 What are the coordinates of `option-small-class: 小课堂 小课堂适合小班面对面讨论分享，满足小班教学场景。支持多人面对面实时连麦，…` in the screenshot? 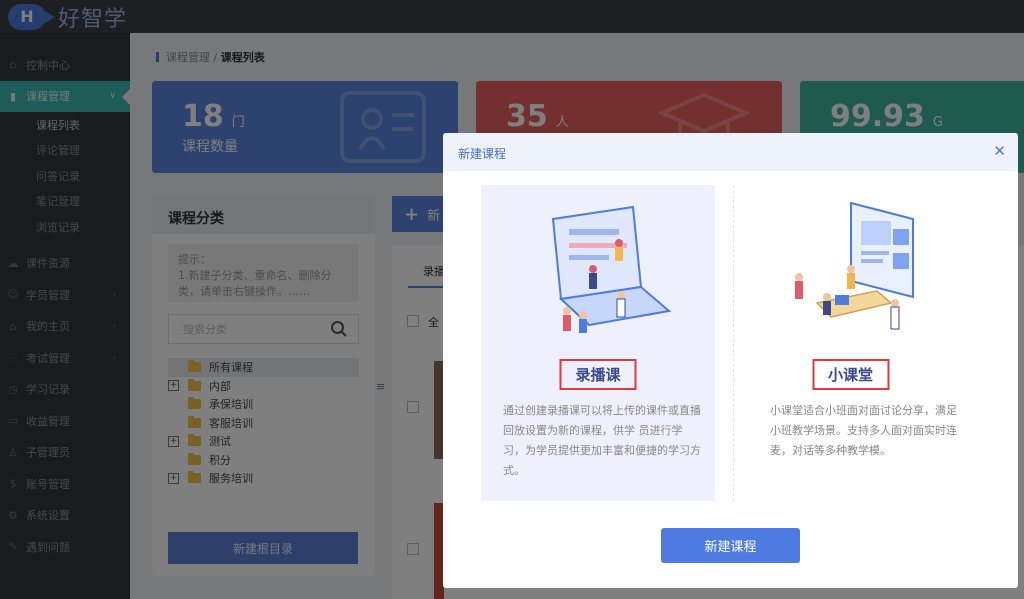 It's located at (850, 343).